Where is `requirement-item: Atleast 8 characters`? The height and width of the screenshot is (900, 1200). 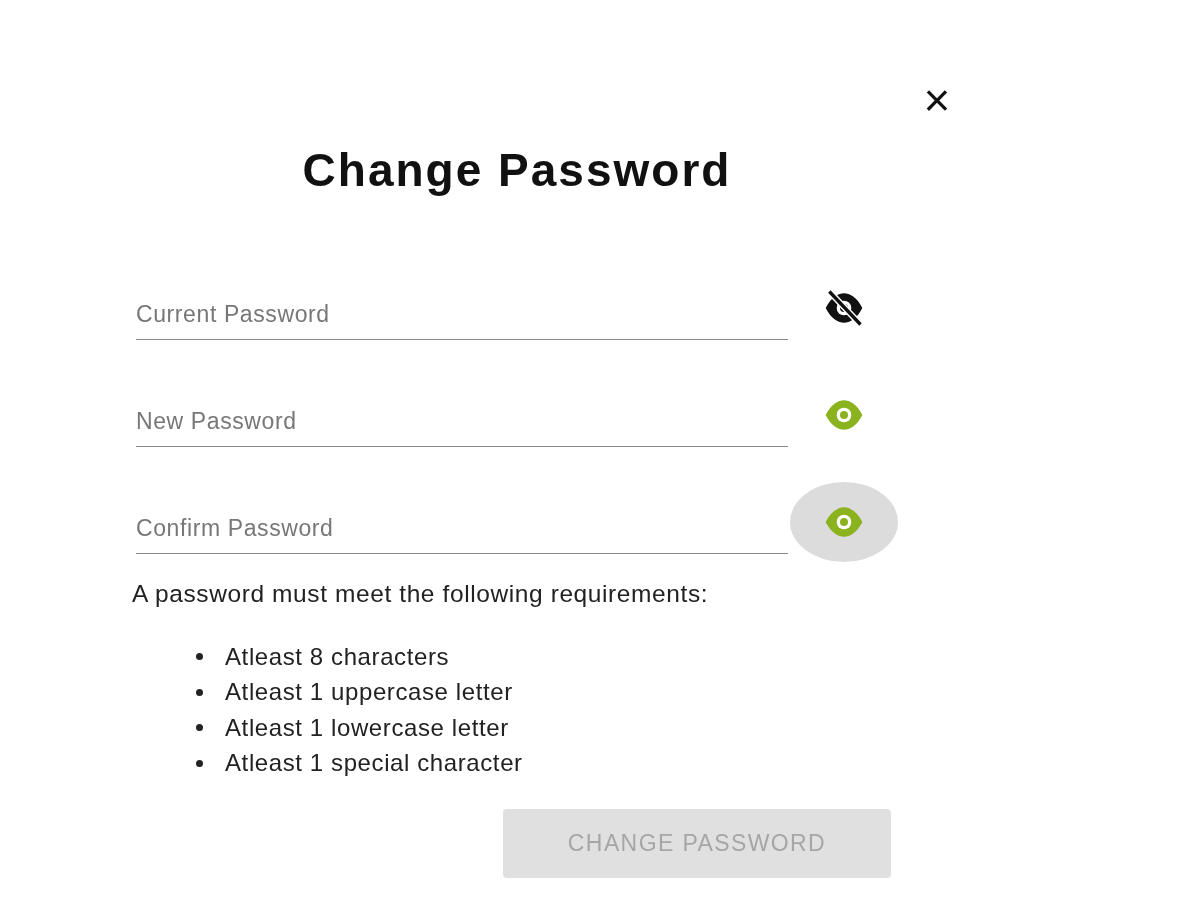
requirement-item: Atleast 8 characters is located at coordinates (337, 656).